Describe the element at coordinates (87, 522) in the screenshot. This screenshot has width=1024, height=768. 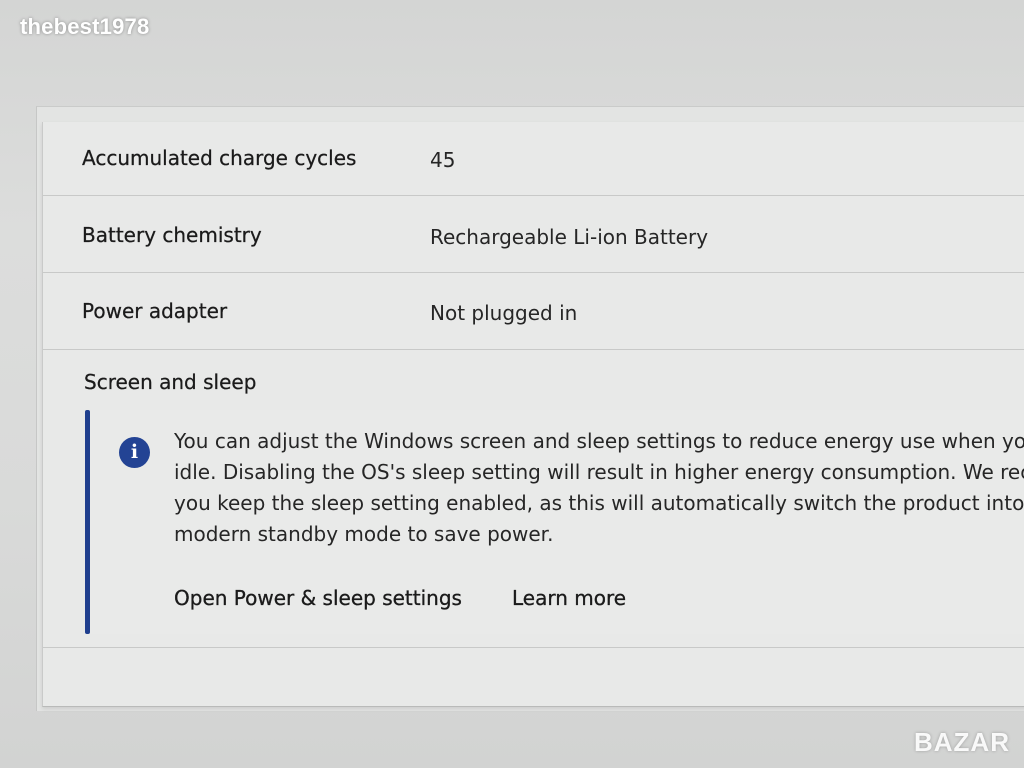
I see `info-bar-accent` at that location.